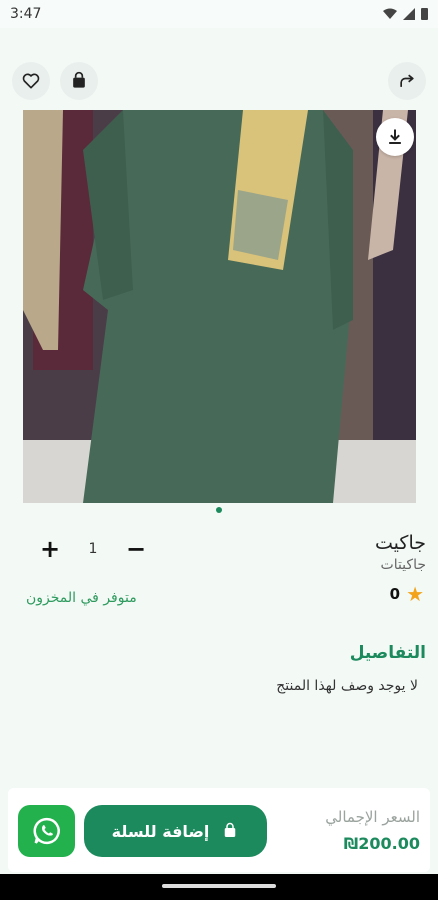 Image resolution: width=438 pixels, height=900 pixels. Describe the element at coordinates (372, 817) in the screenshot. I see `total-price-label: السعر الإجمالي` at that location.